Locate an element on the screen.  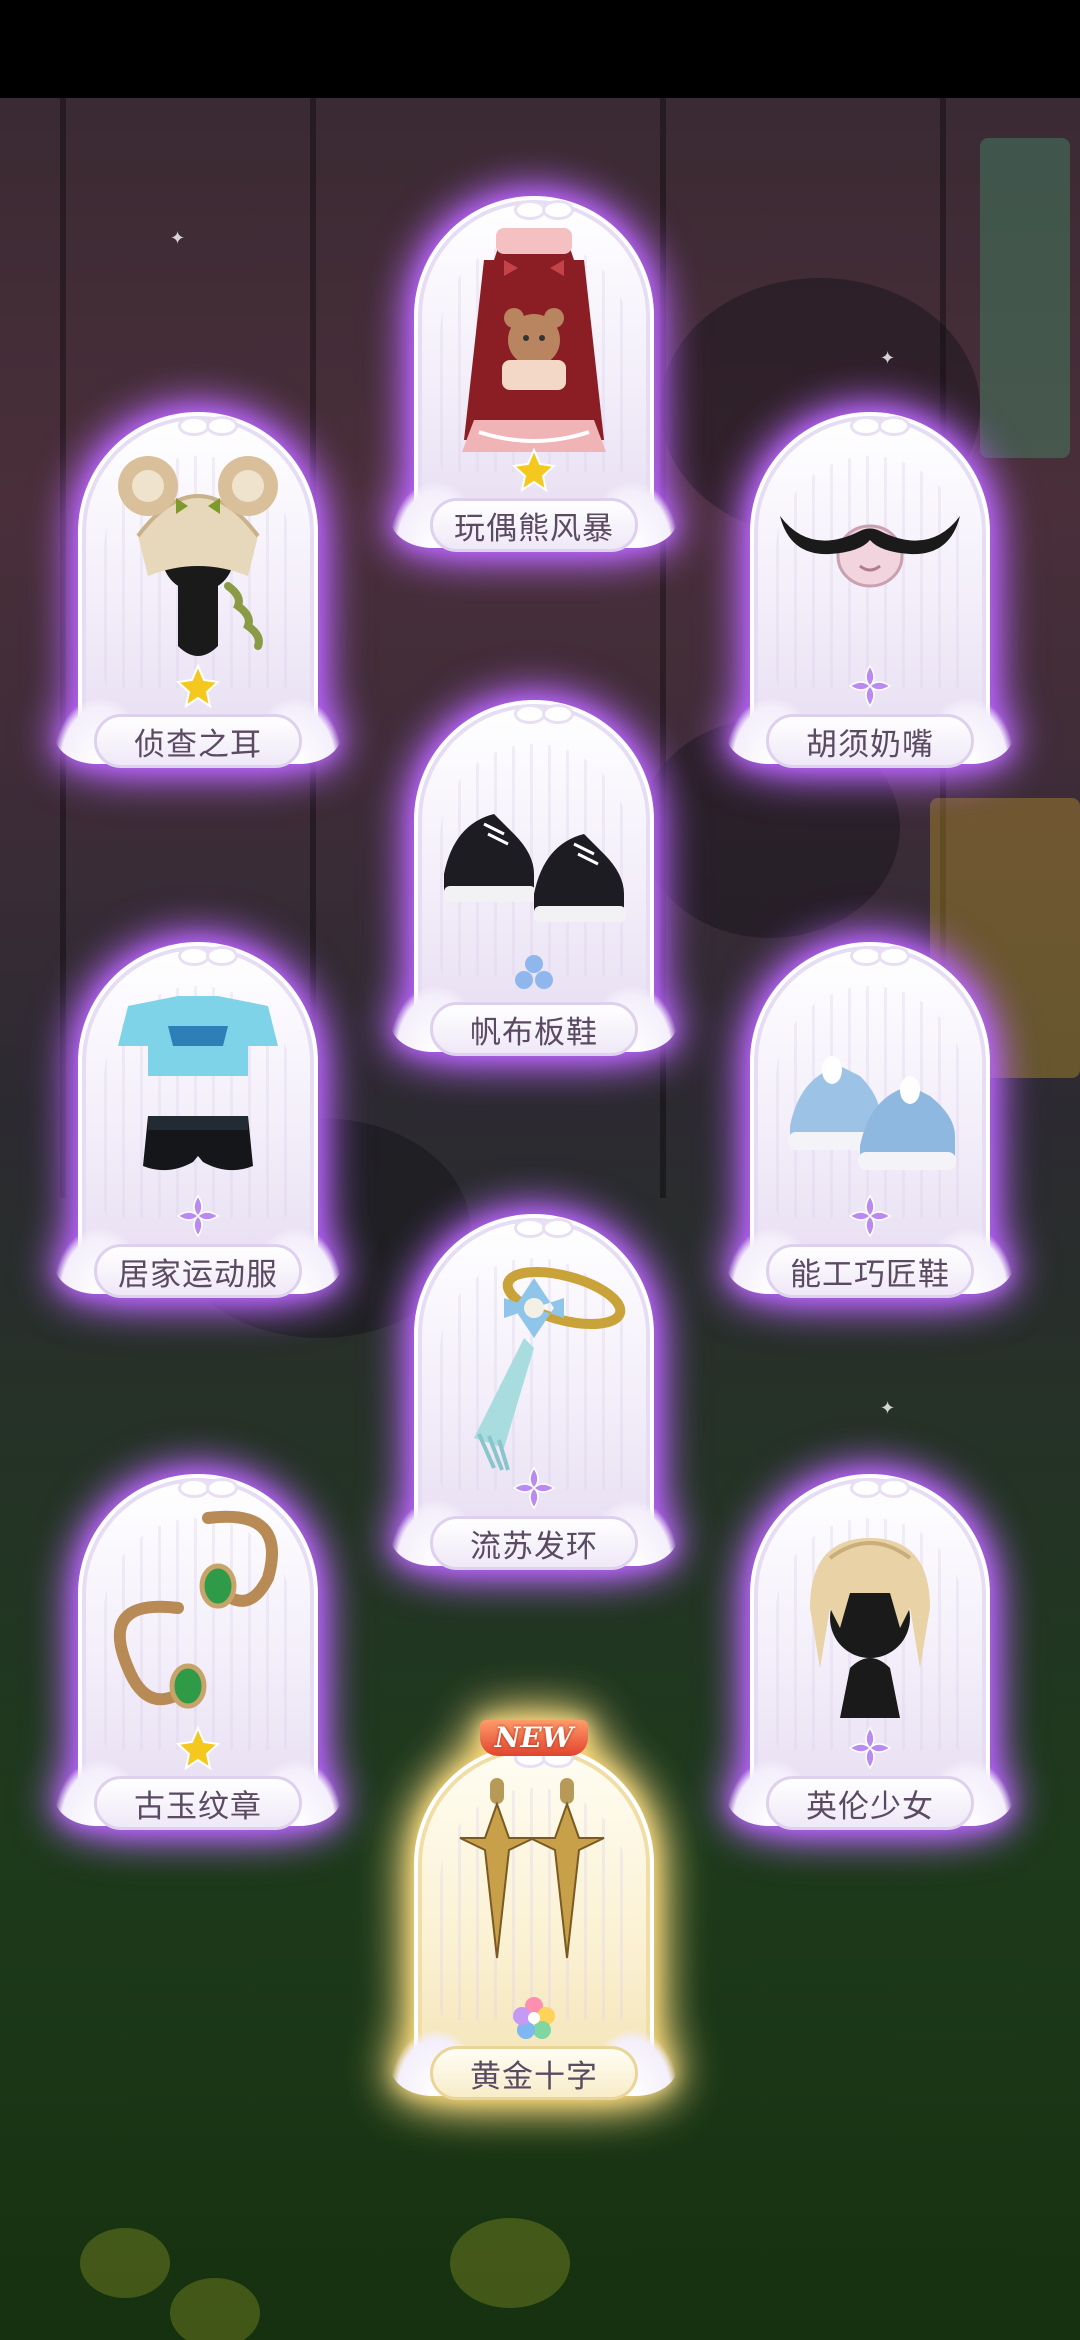
card-label: 侦查之耳 is located at coordinates (198, 741).